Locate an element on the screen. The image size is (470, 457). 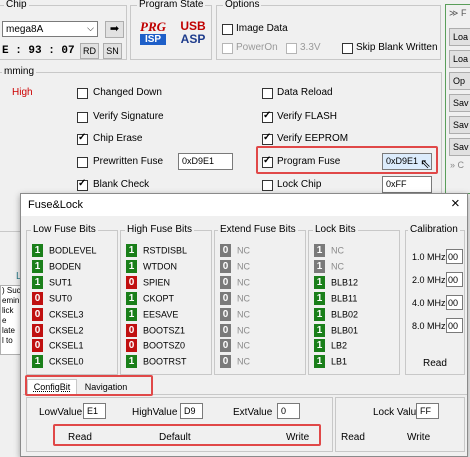
sn-button: SN is located at coordinates (112, 51).